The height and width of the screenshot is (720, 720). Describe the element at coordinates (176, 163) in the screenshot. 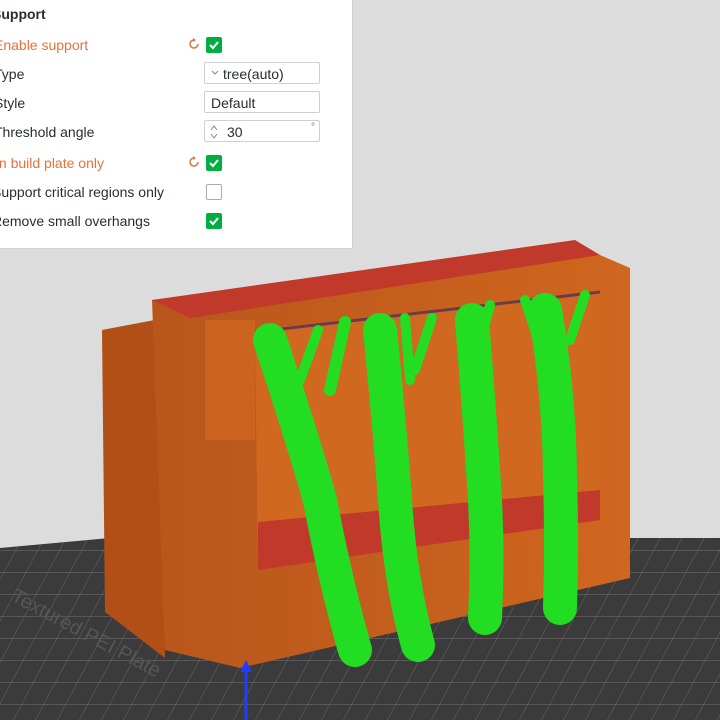

I see `setting-on-build-plate-only: On build plate only` at that location.